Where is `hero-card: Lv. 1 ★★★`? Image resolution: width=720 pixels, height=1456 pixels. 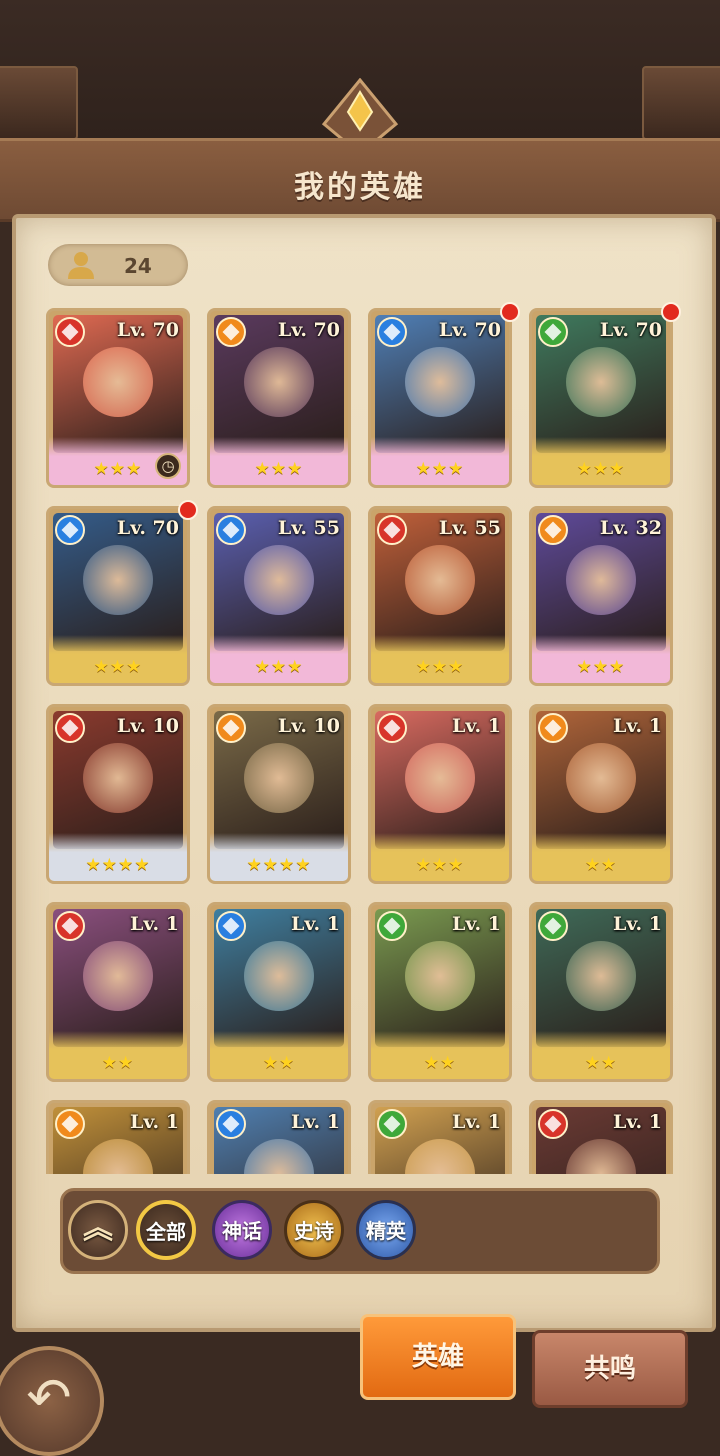 hero-card: Lv. 1 ★★★ is located at coordinates (440, 794).